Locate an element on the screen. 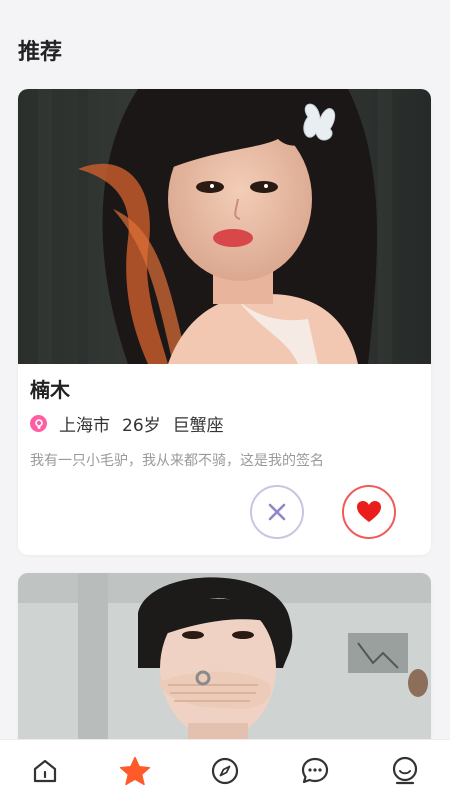  page-title: 推荐 is located at coordinates (40, 52).